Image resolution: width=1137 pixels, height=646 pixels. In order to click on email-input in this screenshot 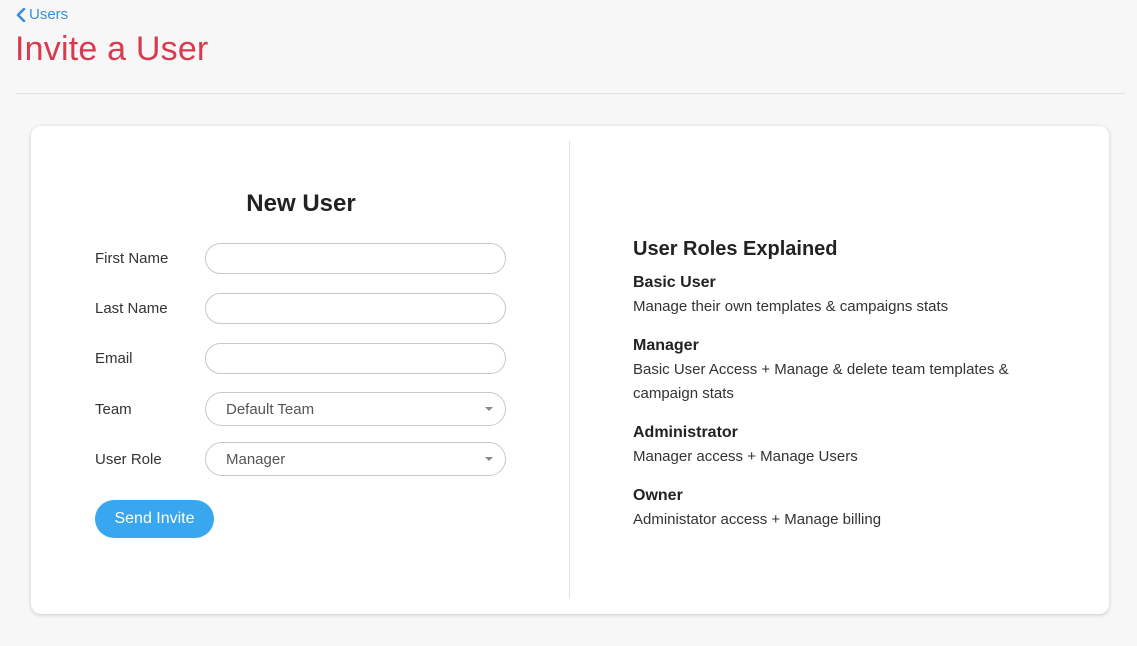, I will do `click(355, 358)`.